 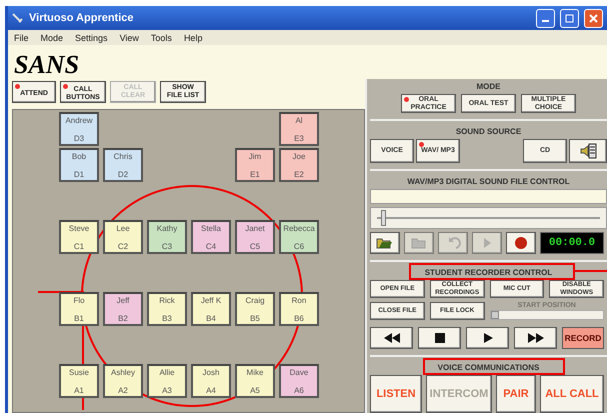 What do you see at coordinates (123, 318) in the screenshot?
I see `seat-code: B2` at bounding box center [123, 318].